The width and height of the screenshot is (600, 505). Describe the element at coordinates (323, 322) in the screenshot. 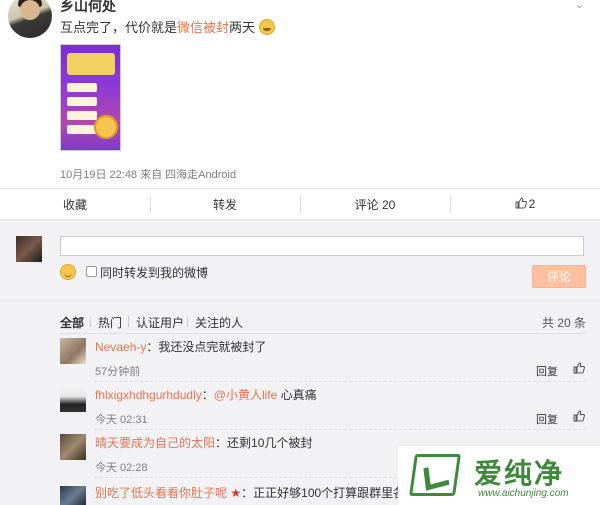

I see `comment-filter-bar: 全部 热门 认证用户 关注的人 共 20 条` at that location.